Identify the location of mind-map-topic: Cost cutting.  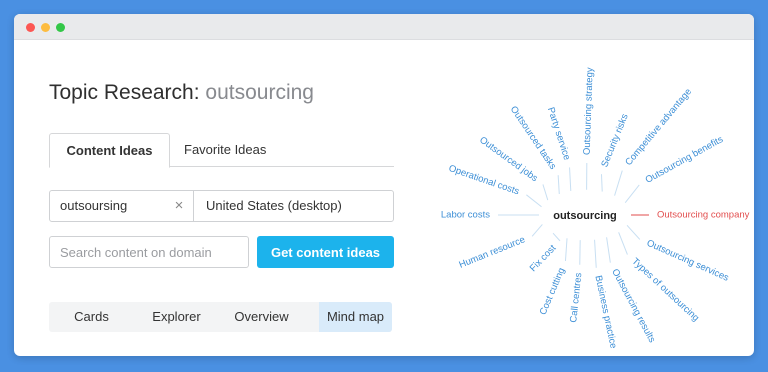
(553, 291).